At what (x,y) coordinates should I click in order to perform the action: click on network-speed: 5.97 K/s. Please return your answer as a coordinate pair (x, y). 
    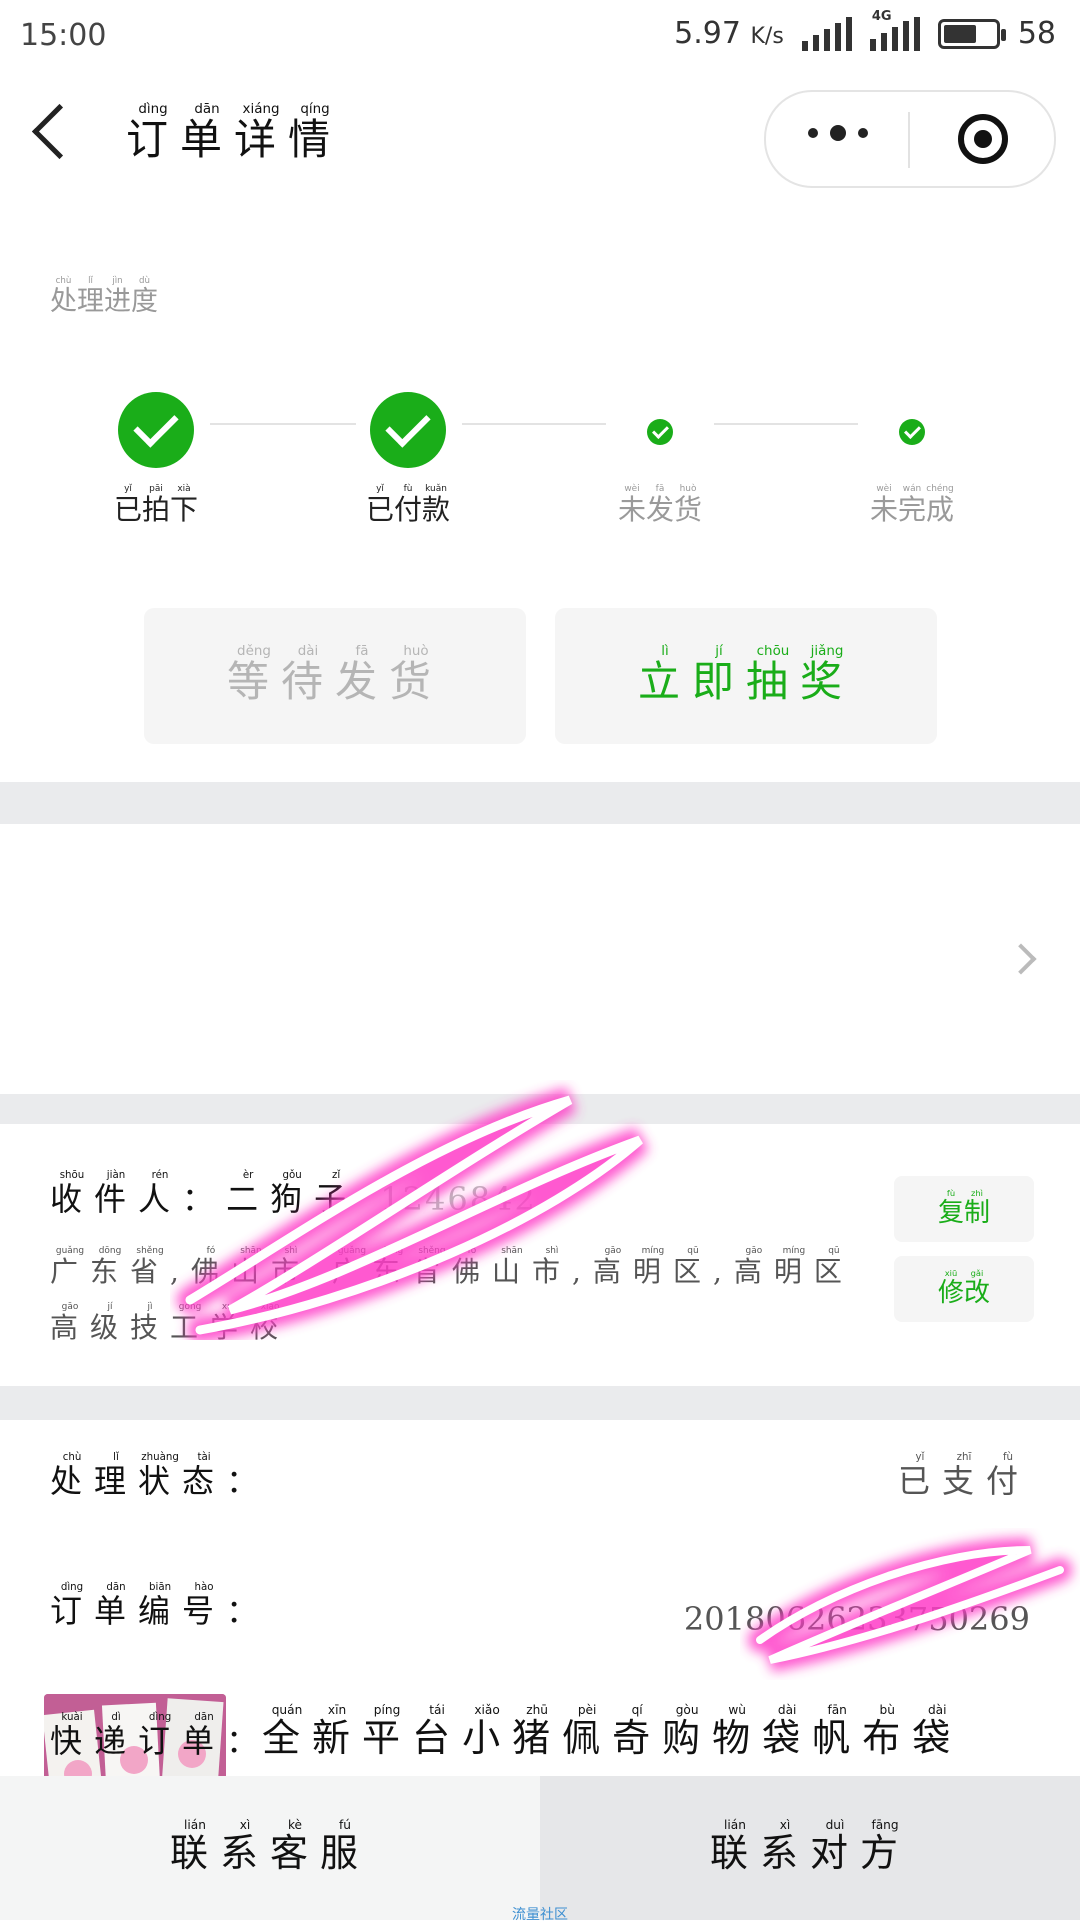
    Looking at the image, I should click on (729, 33).